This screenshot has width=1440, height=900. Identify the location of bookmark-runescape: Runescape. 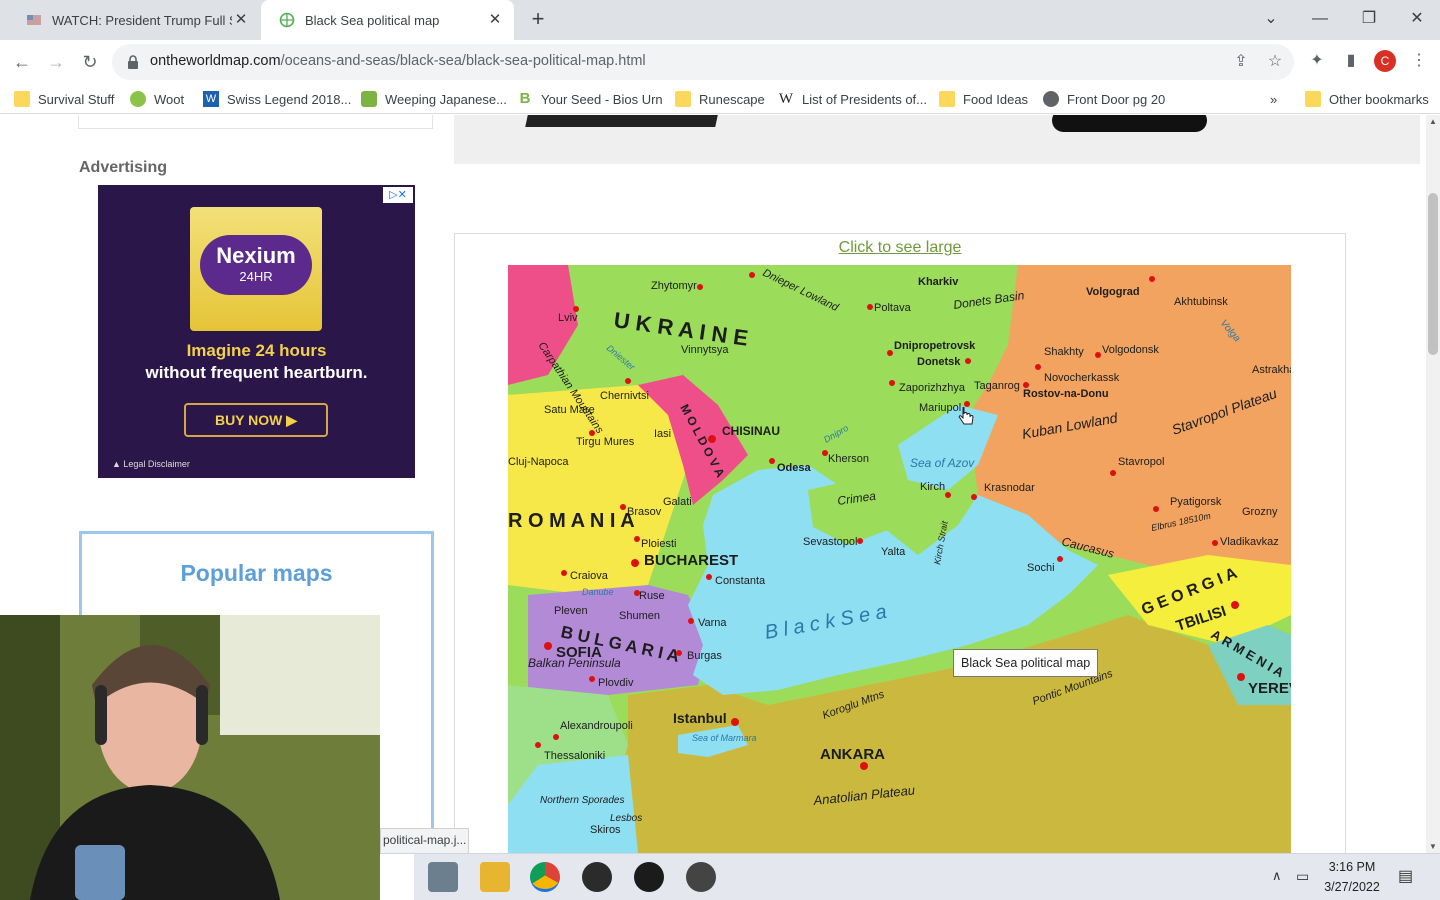
(720, 99).